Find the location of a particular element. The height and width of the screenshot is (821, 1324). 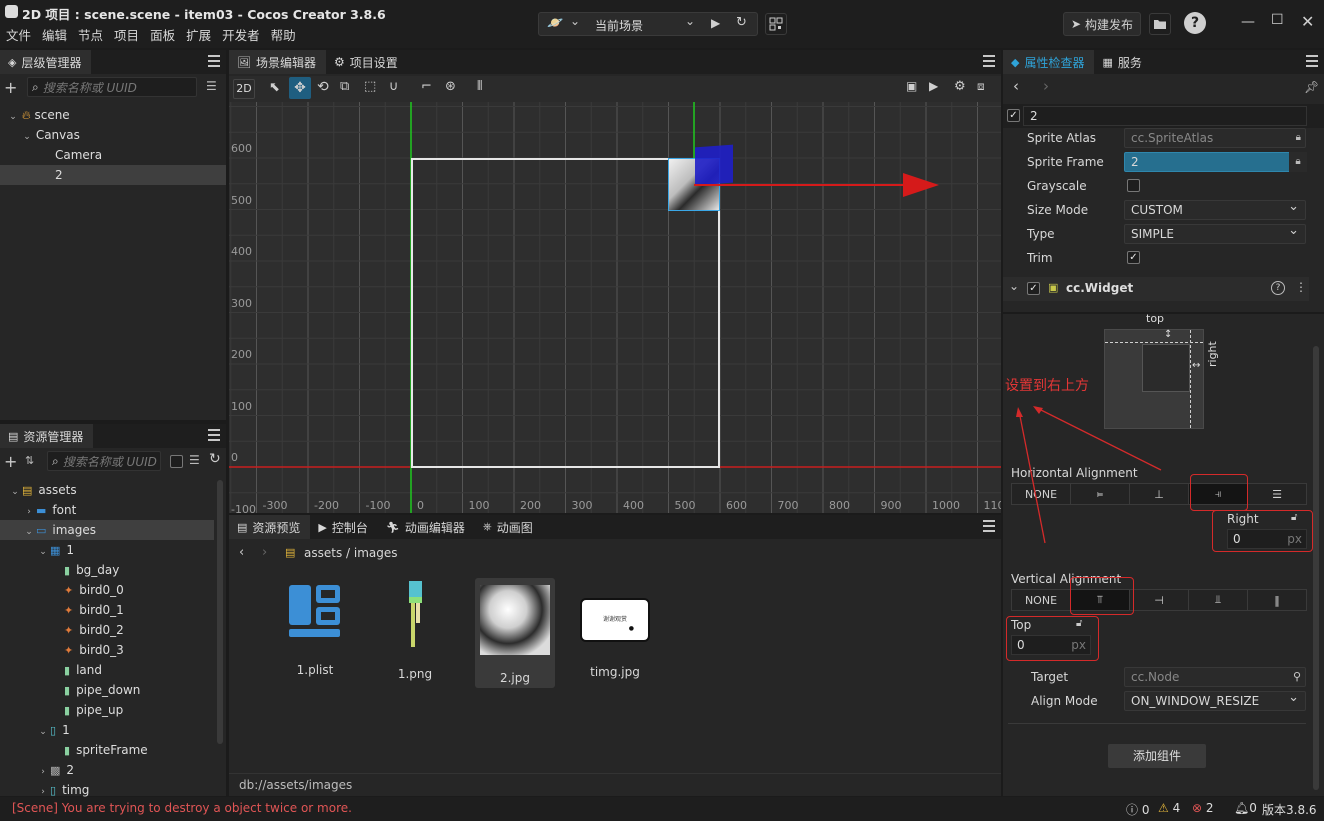

asset-tree-item: › ▬ font is located at coordinates (107, 510).